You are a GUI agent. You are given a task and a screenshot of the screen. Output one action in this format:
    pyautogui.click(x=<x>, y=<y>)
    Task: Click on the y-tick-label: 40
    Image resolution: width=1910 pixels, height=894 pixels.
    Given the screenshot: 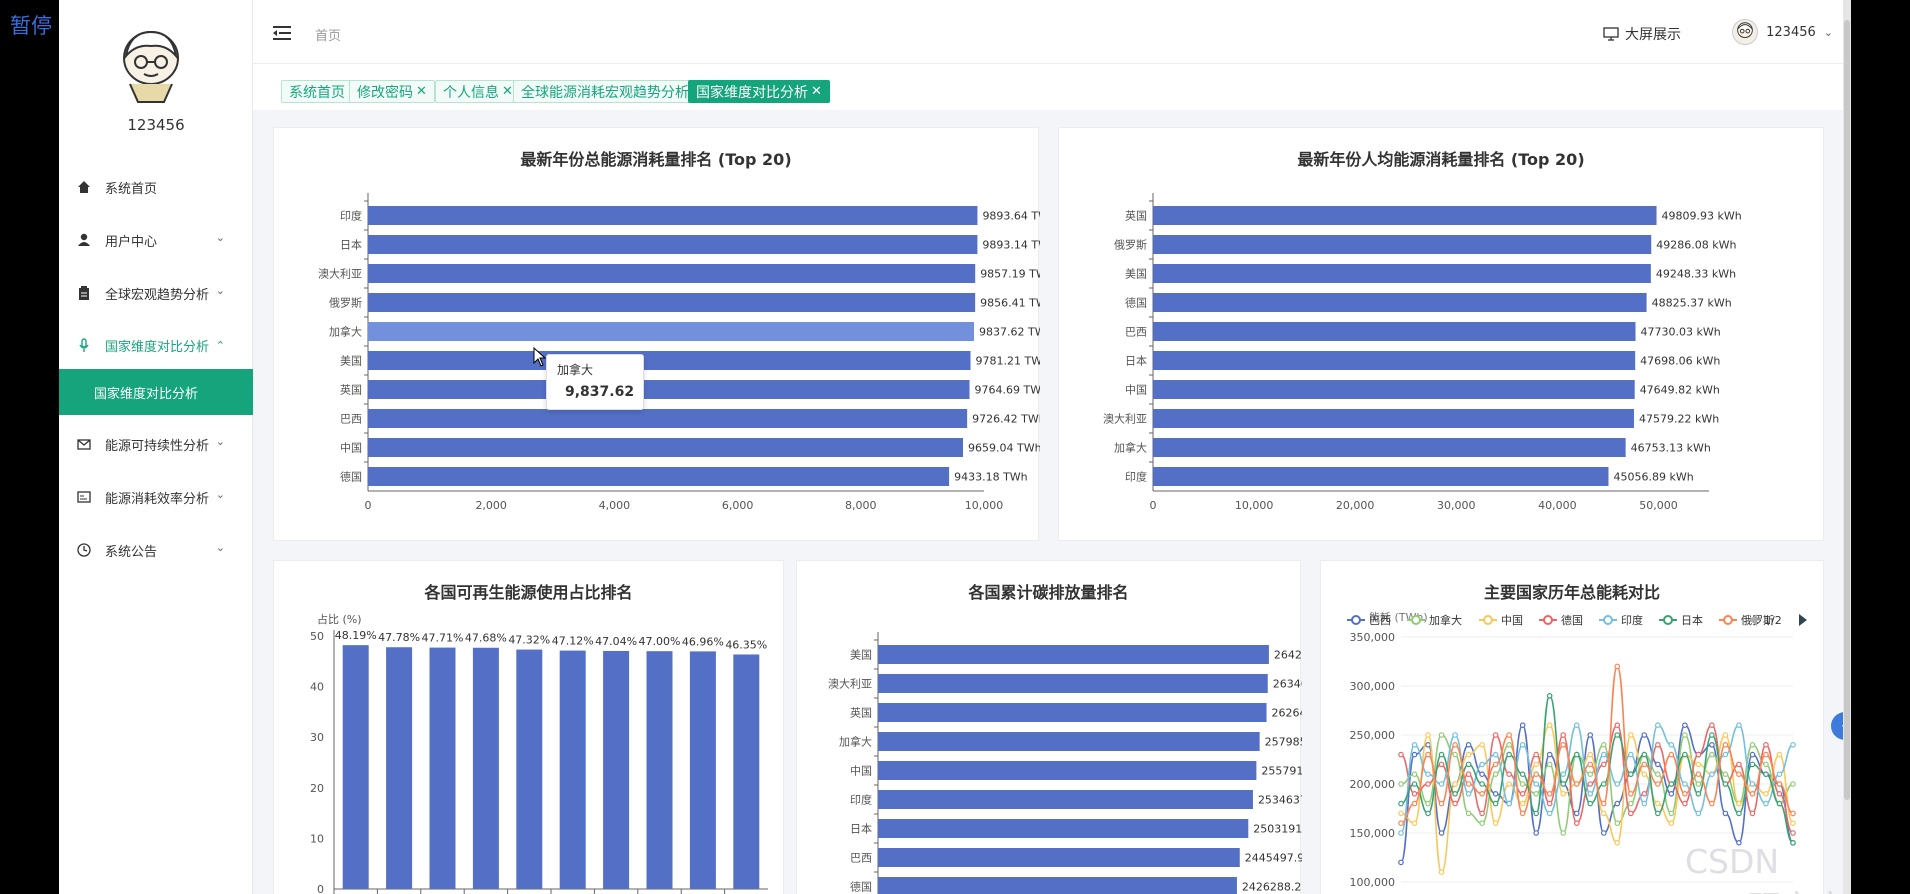 What is the action you would take?
    pyautogui.click(x=317, y=687)
    